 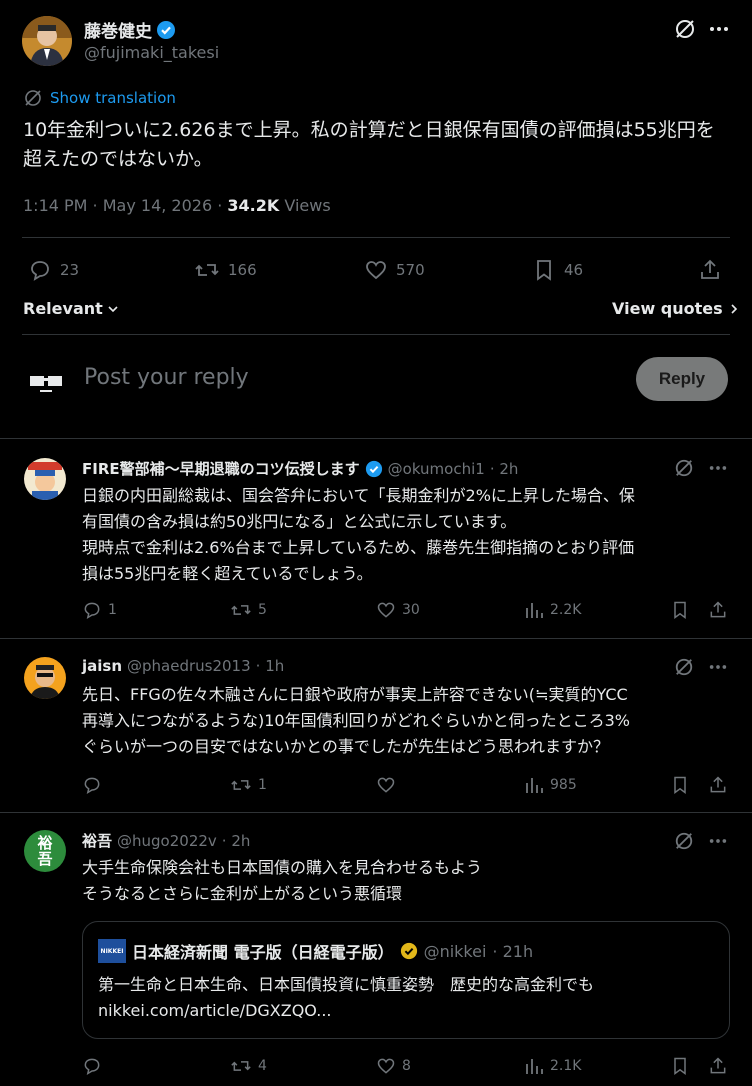 What do you see at coordinates (436, 469) in the screenshot?
I see `reply-author-handle: @okumochi1` at bounding box center [436, 469].